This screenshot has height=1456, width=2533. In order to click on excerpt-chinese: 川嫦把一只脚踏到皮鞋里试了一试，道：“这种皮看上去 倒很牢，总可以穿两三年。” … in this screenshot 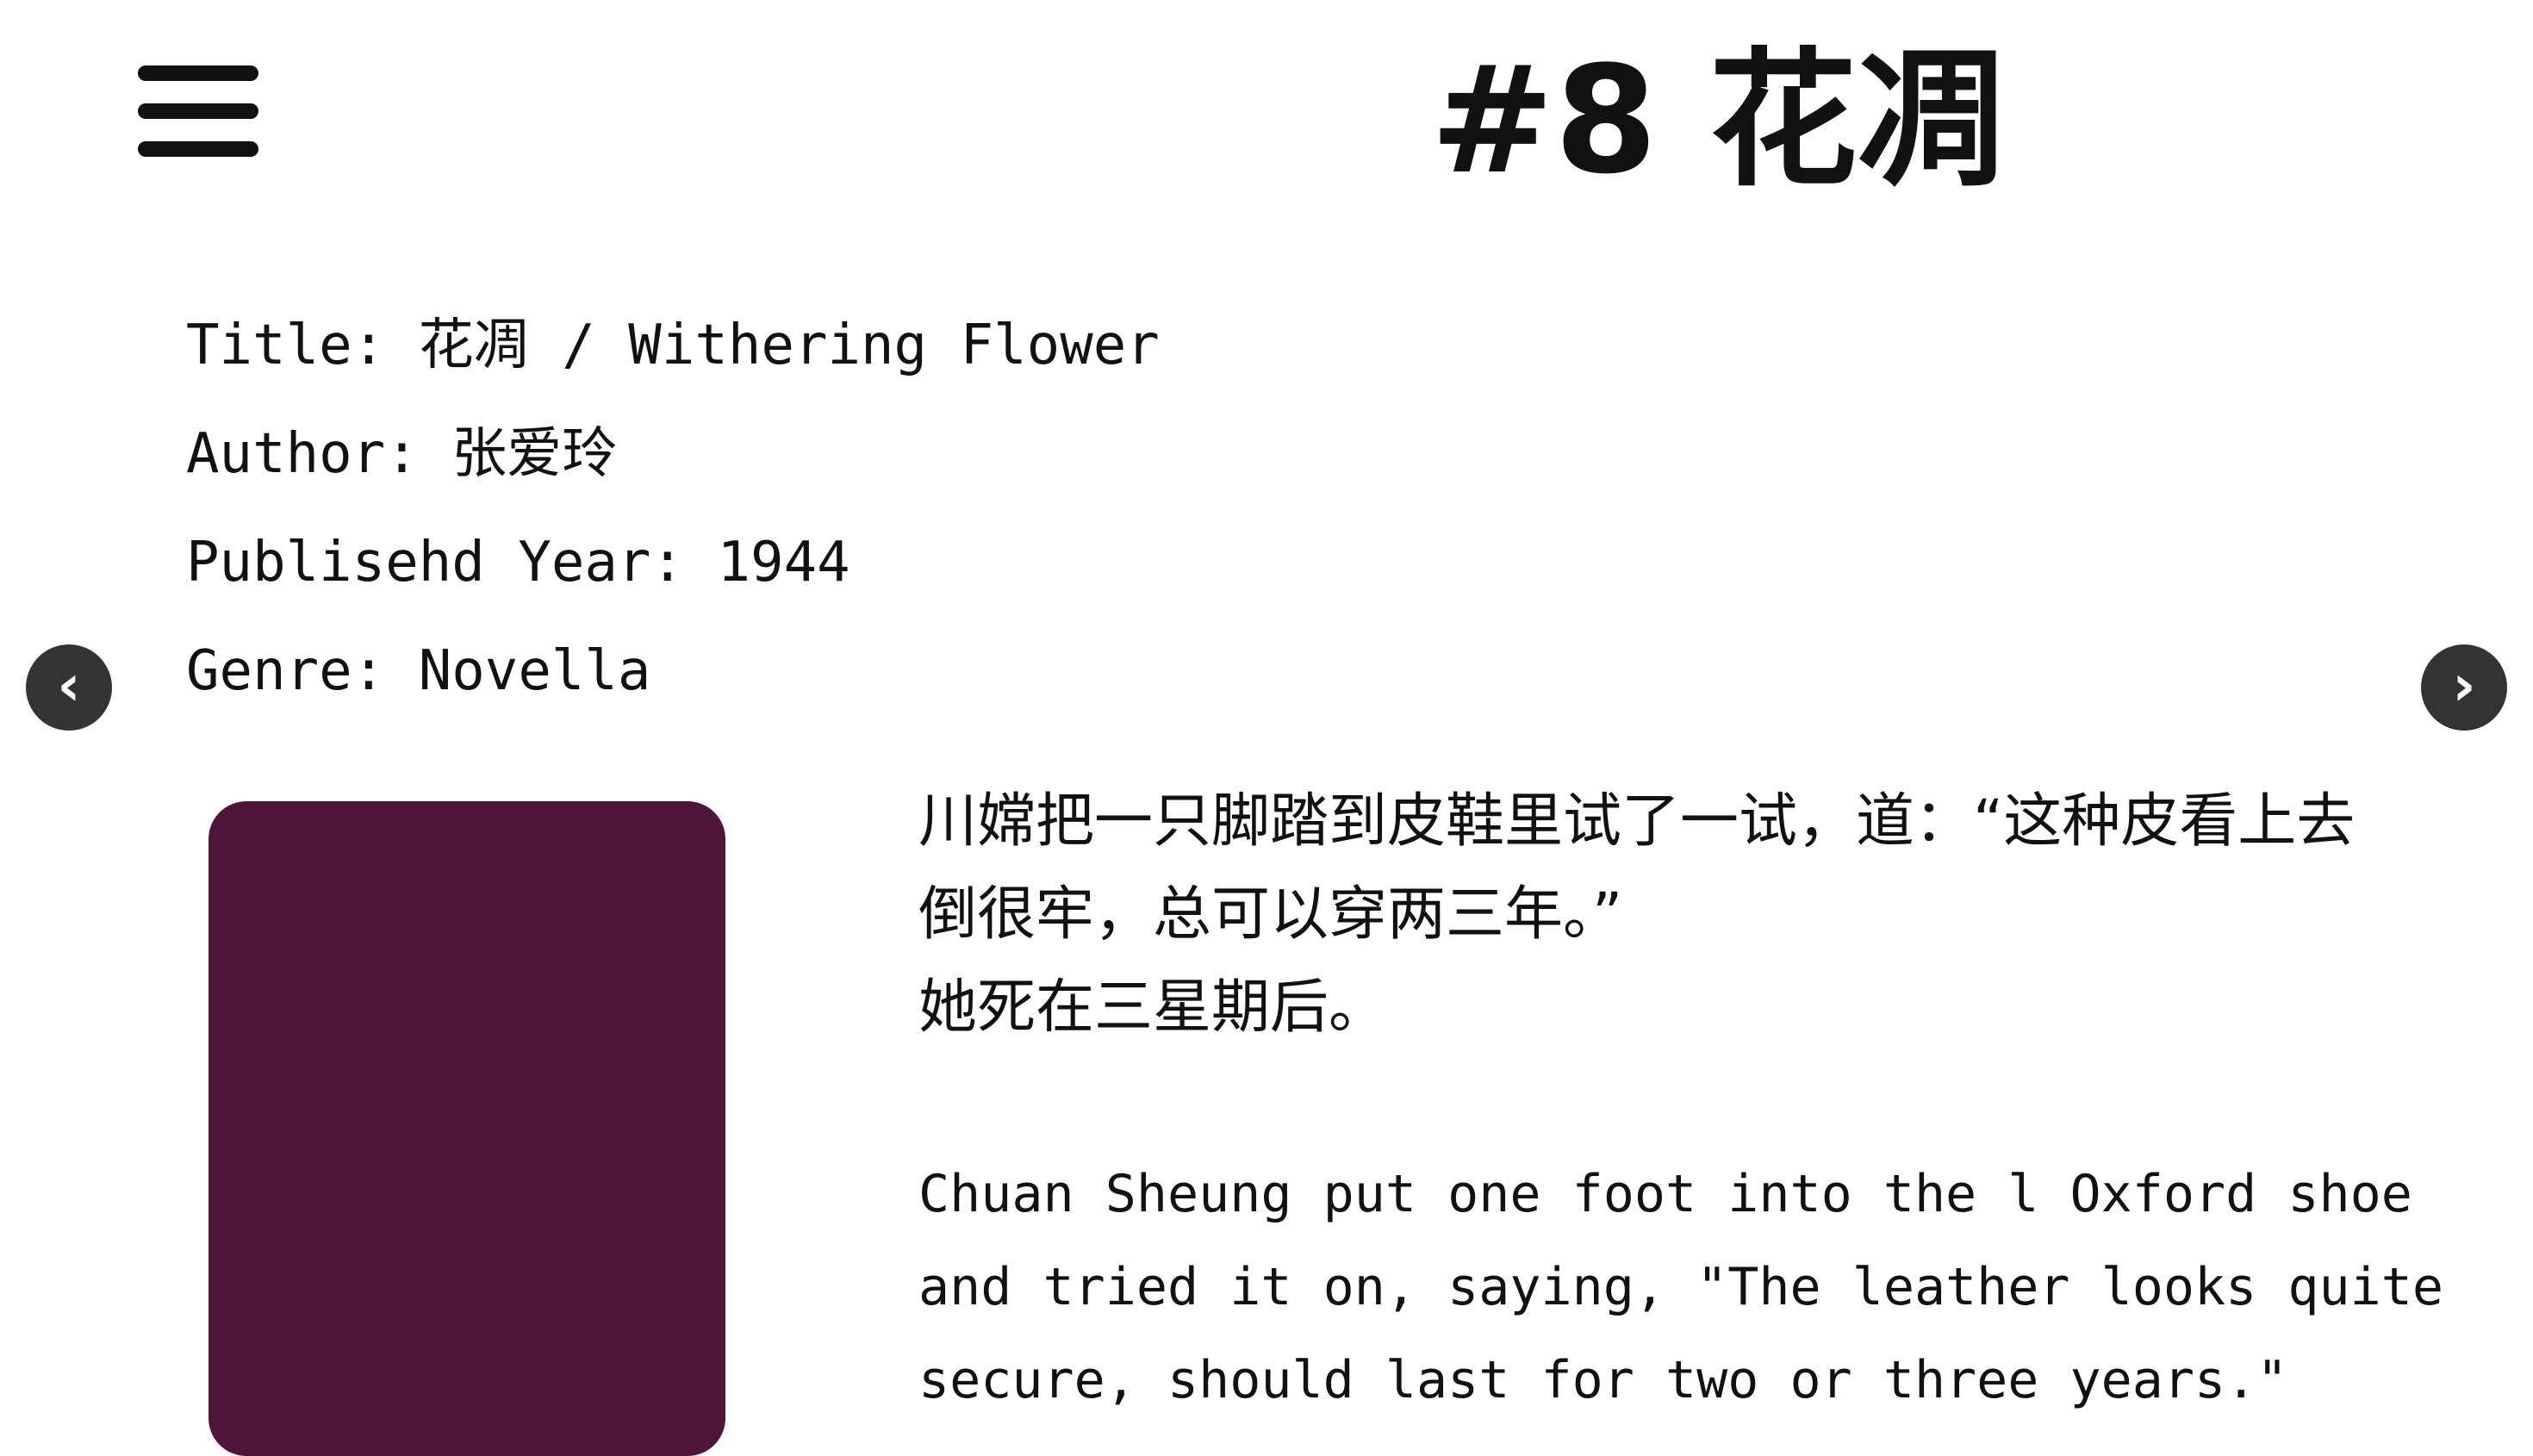, I will do `click(1693, 915)`.